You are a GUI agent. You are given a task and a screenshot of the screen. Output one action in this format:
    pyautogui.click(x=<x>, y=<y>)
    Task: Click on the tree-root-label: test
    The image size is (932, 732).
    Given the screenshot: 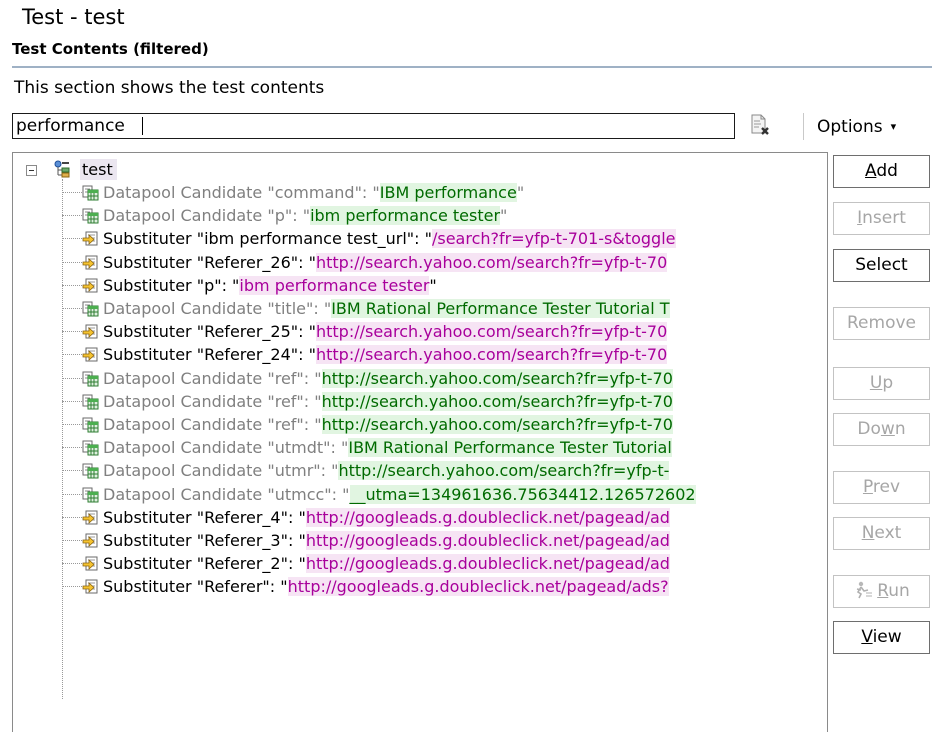 What is the action you would take?
    pyautogui.click(x=98, y=169)
    